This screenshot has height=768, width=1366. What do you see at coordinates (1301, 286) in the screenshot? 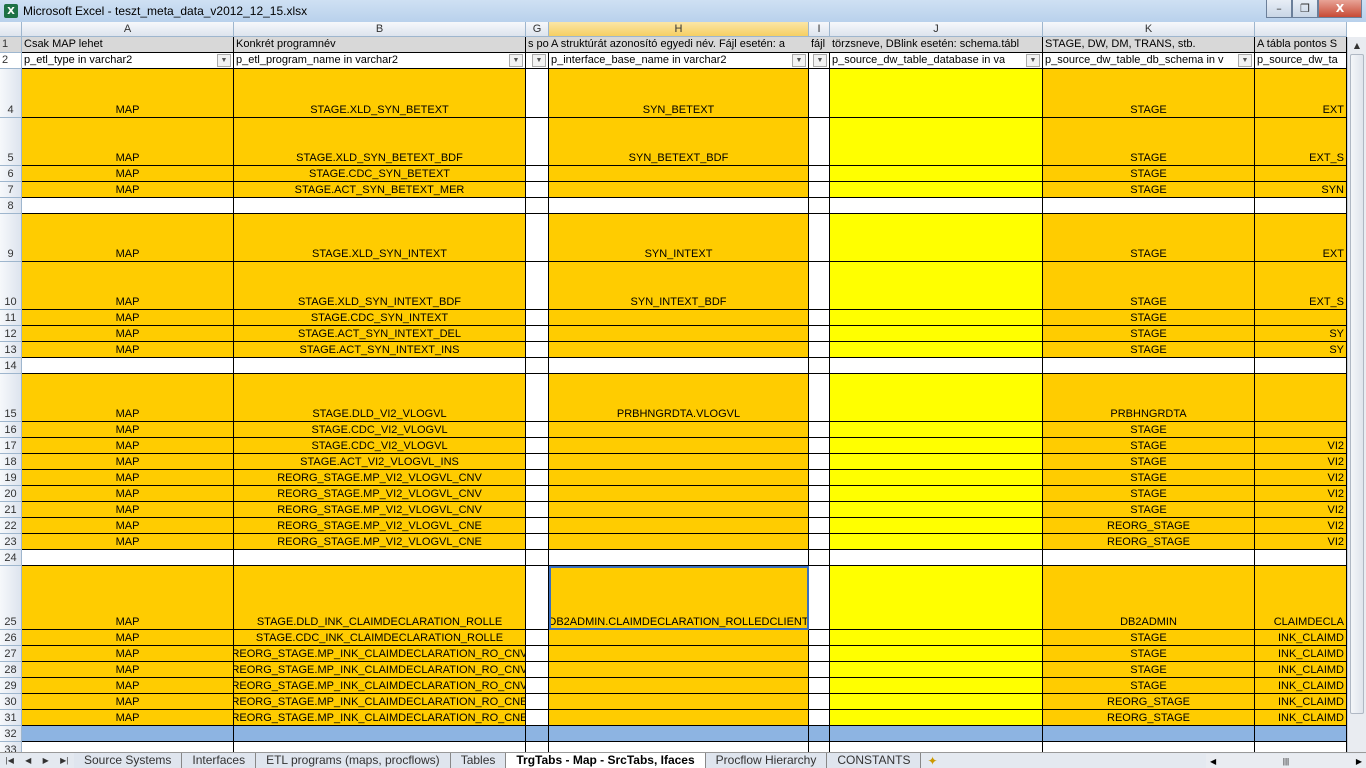
I see `cell-L: EXT_S` at bounding box center [1301, 286].